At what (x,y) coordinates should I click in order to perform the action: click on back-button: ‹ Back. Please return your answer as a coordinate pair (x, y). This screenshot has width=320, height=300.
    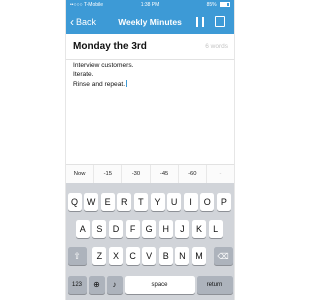
    Looking at the image, I should click on (83, 22).